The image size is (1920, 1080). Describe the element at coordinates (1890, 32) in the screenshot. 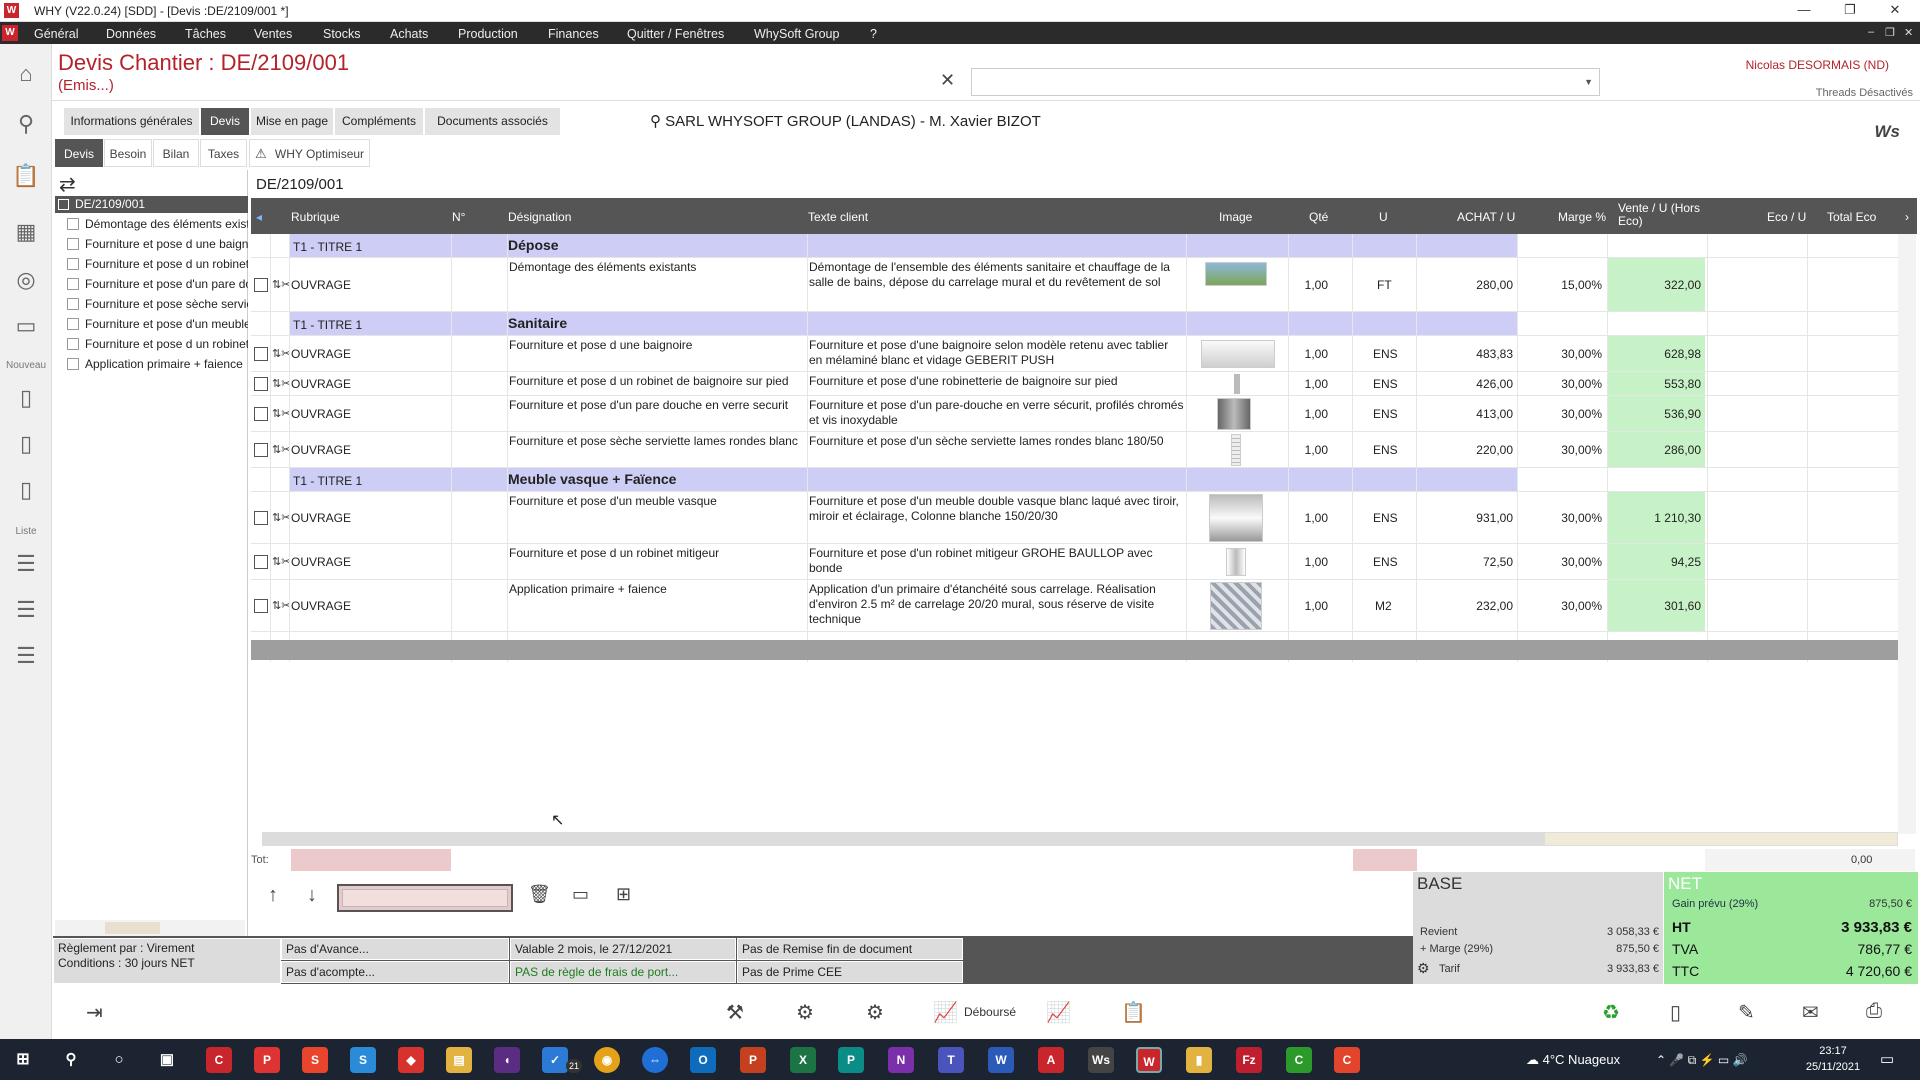

I see `mdi-restore-button: ❐` at that location.